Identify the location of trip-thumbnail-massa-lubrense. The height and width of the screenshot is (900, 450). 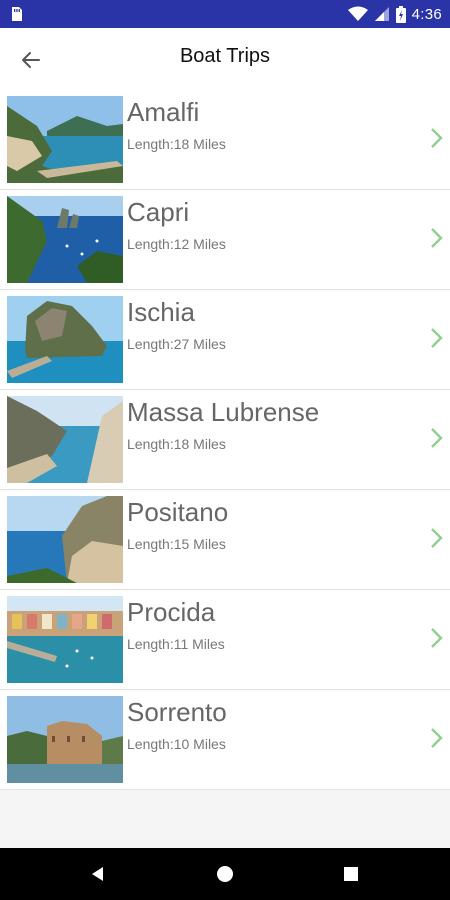
(65, 439).